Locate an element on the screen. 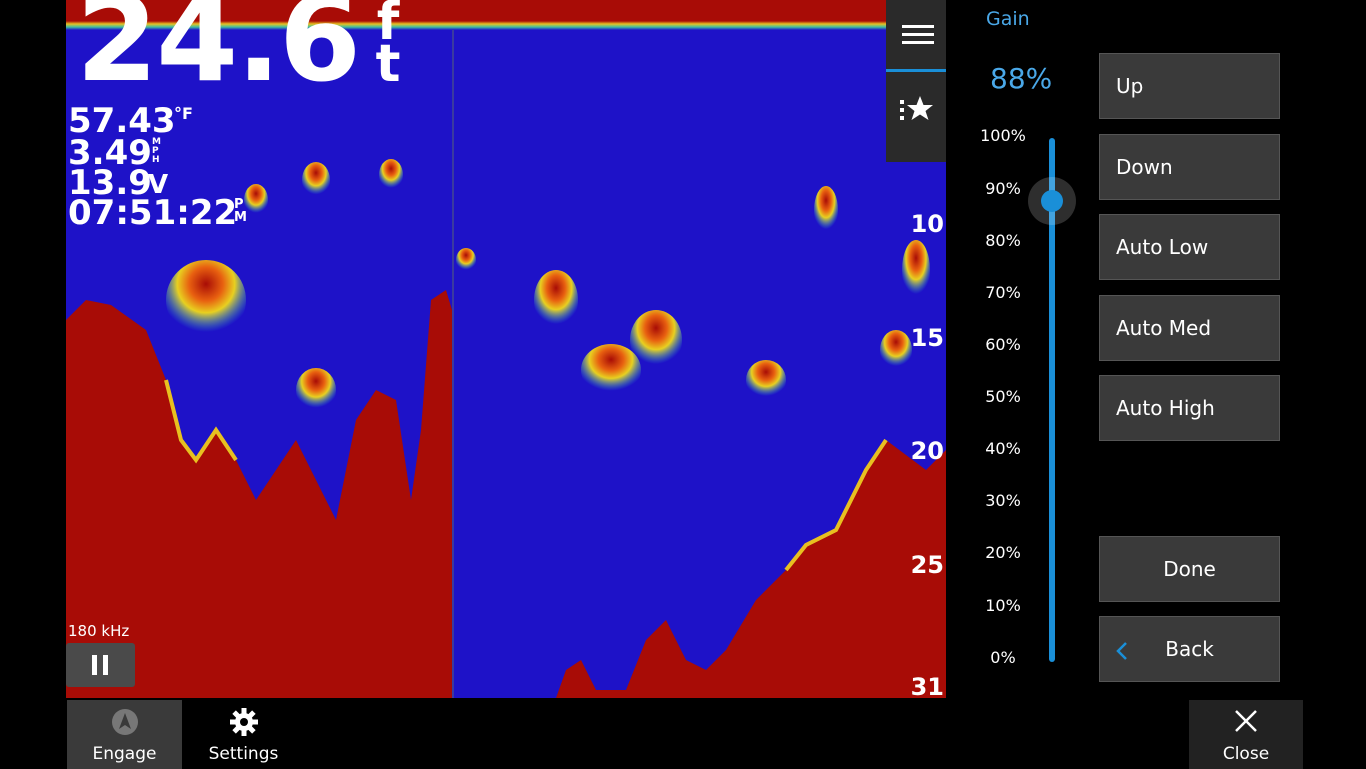 The image size is (1366, 769). gain-scale-70: 70% is located at coordinates (1003, 292).